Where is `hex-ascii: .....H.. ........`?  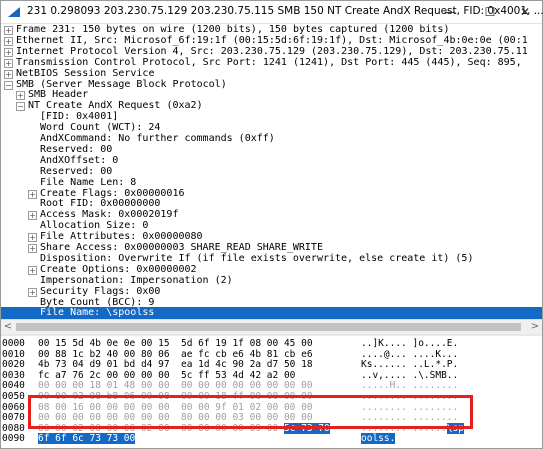 hex-ascii: .....H.. ........ is located at coordinates (409, 385).